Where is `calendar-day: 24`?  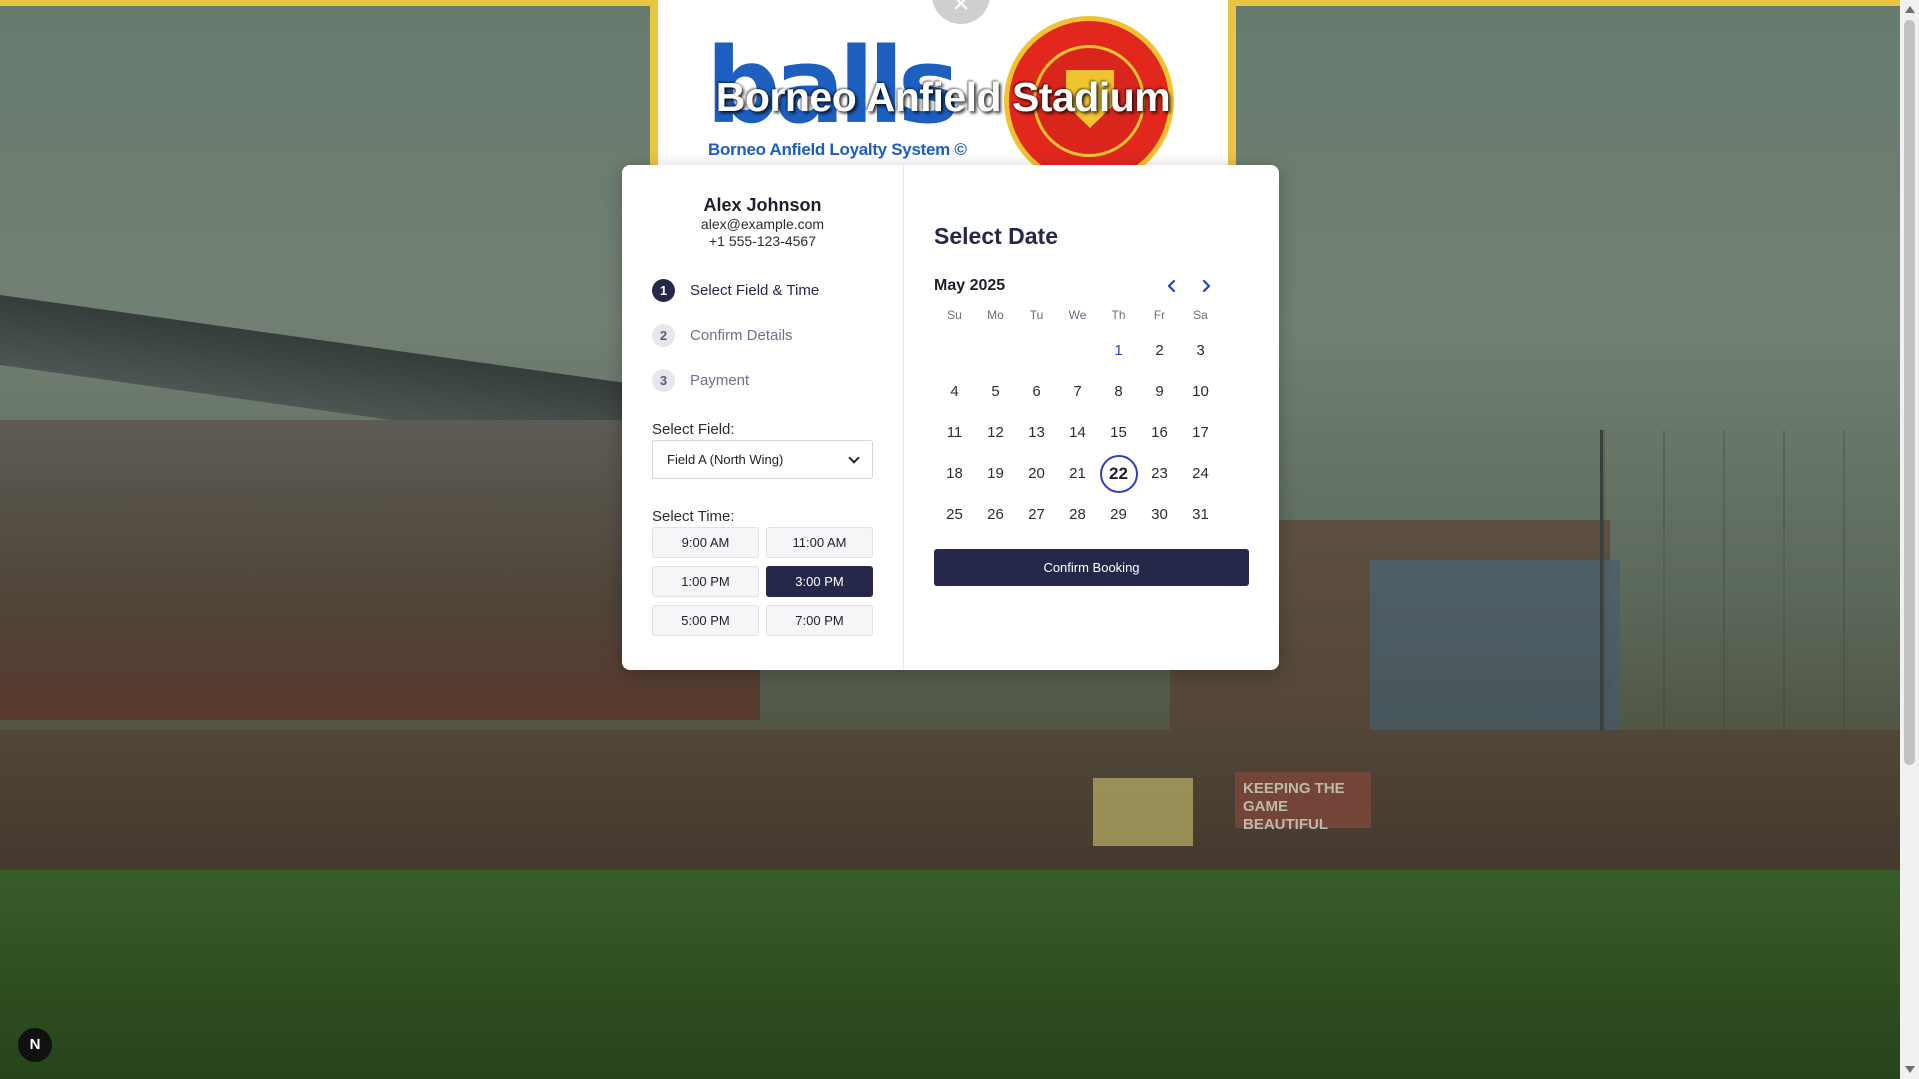 calendar-day: 24 is located at coordinates (1200, 473).